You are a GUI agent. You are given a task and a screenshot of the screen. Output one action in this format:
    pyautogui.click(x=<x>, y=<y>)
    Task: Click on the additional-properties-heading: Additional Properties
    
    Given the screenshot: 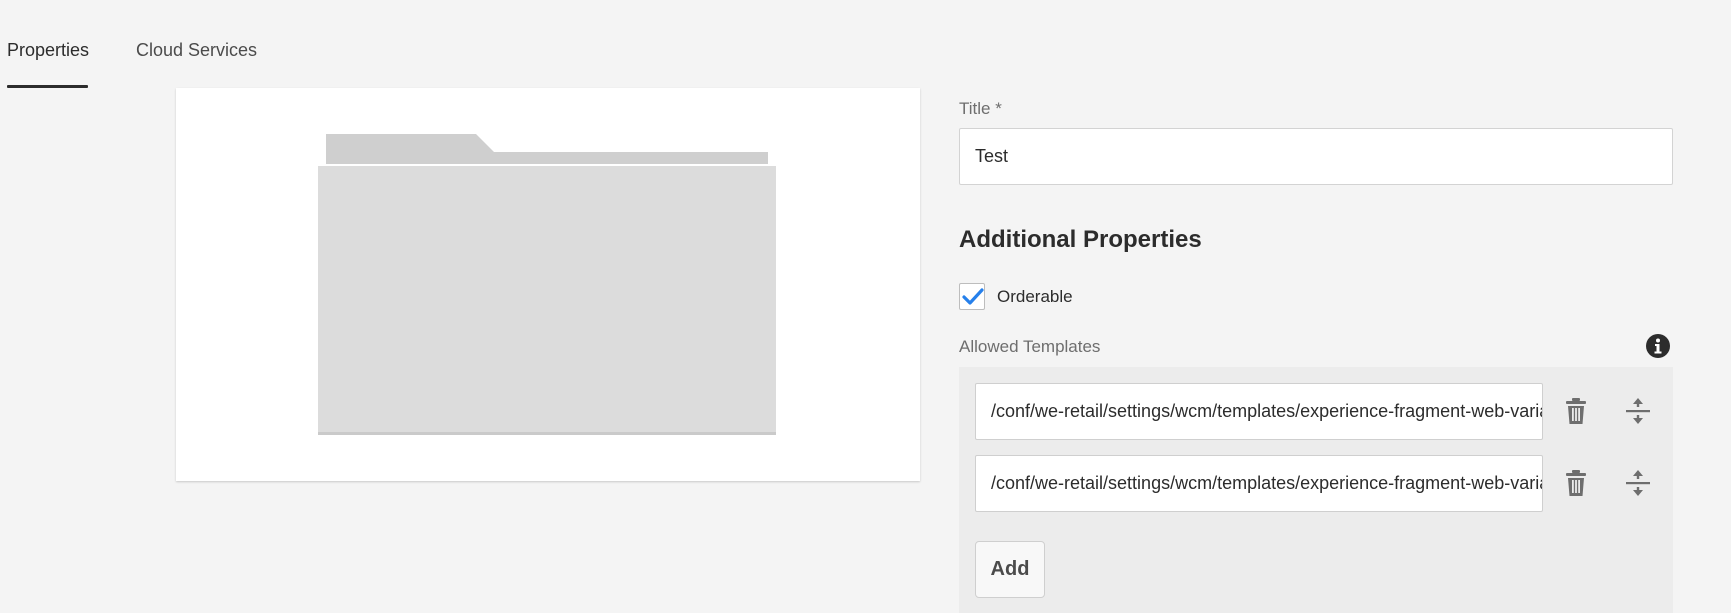 What is the action you would take?
    pyautogui.click(x=1080, y=239)
    